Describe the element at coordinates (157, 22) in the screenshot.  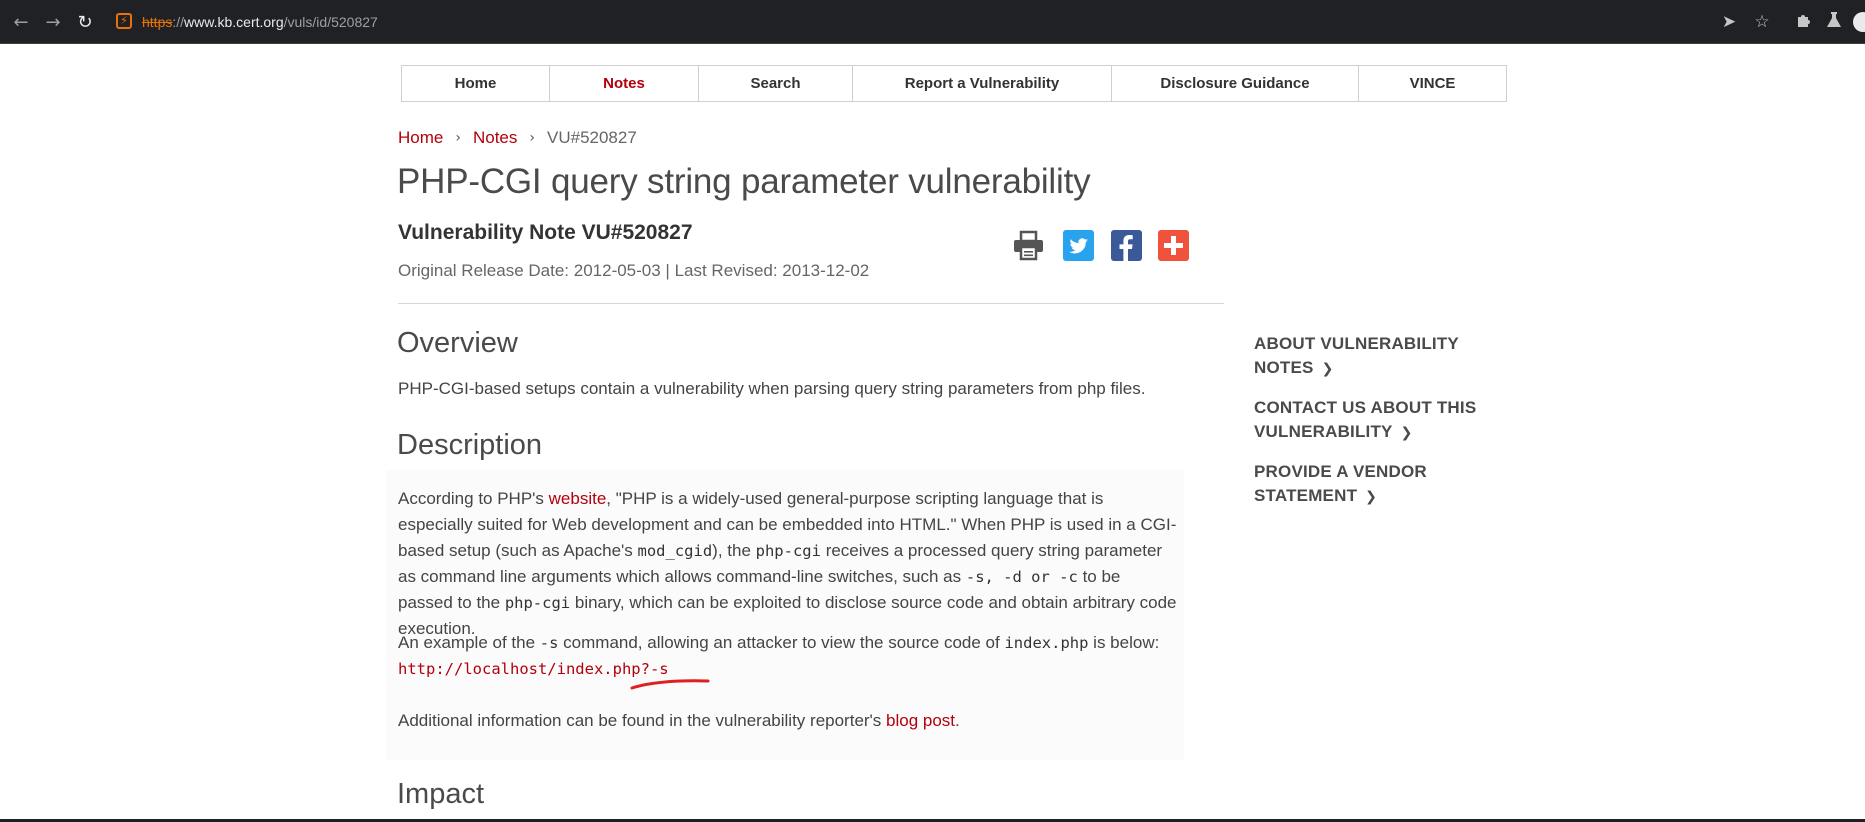
I see `url-protocol: https` at that location.